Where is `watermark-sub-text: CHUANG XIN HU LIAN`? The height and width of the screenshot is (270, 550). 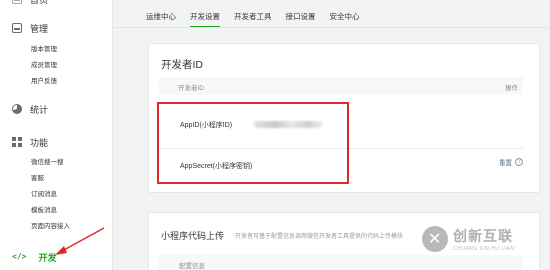
watermark-sub-text: CHUANG XIN HU LIAN is located at coordinates (484, 249).